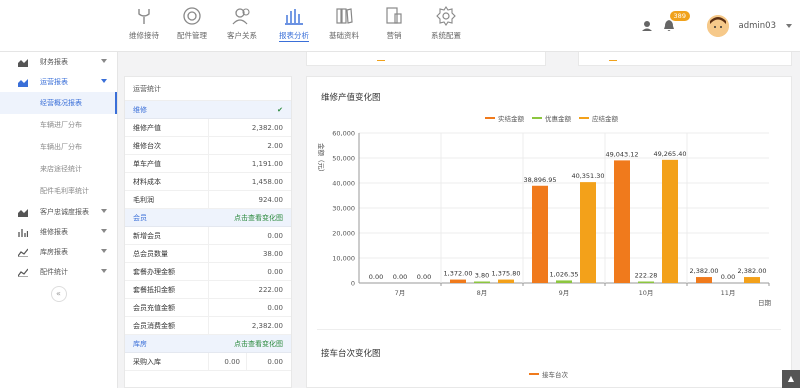  Describe the element at coordinates (621, 154) in the screenshot. I see `data-label: 49,043.12` at that location.